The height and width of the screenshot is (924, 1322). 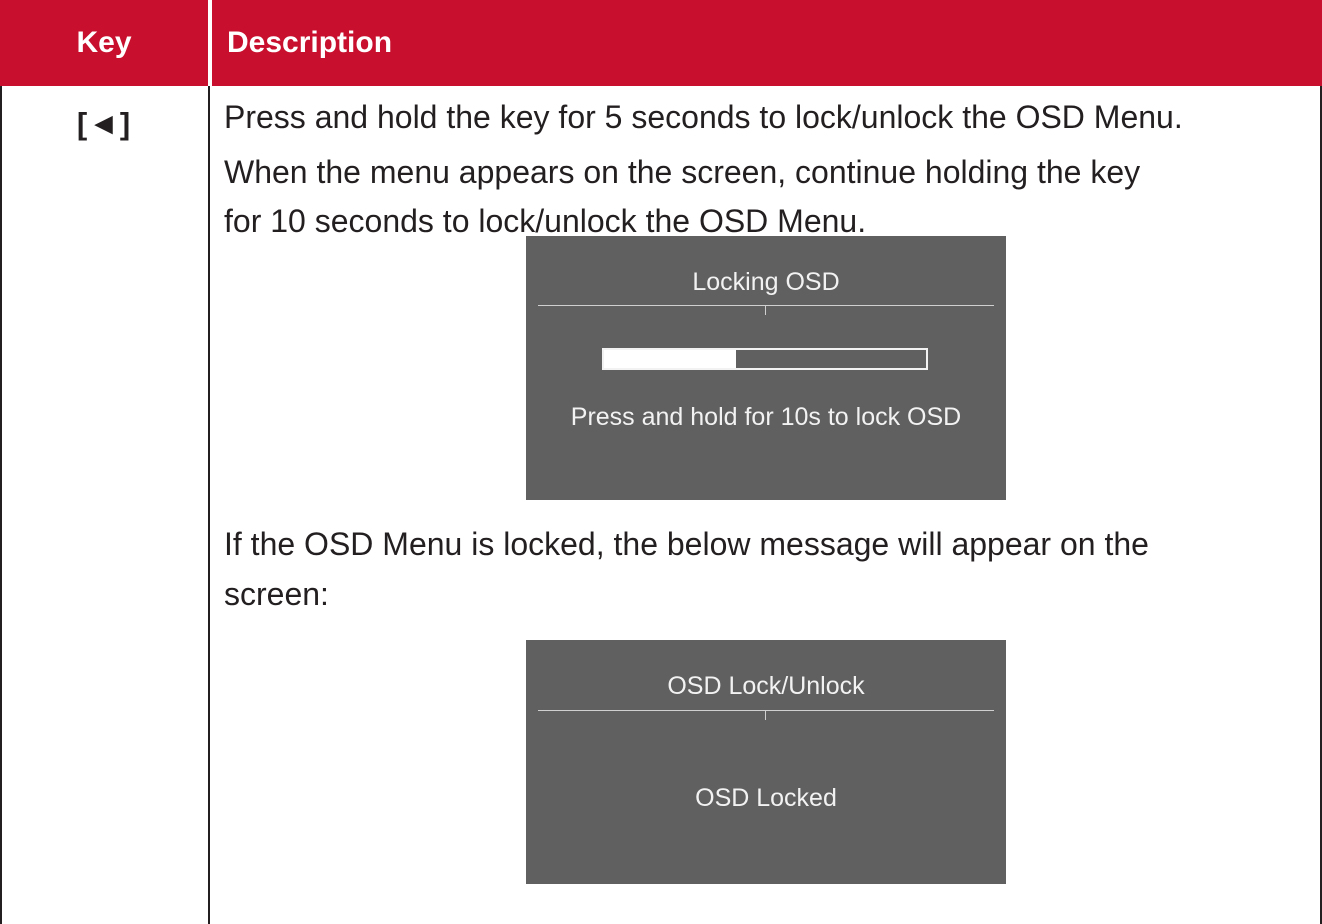 What do you see at coordinates (104, 123) in the screenshot?
I see `key-cell: [◄]` at bounding box center [104, 123].